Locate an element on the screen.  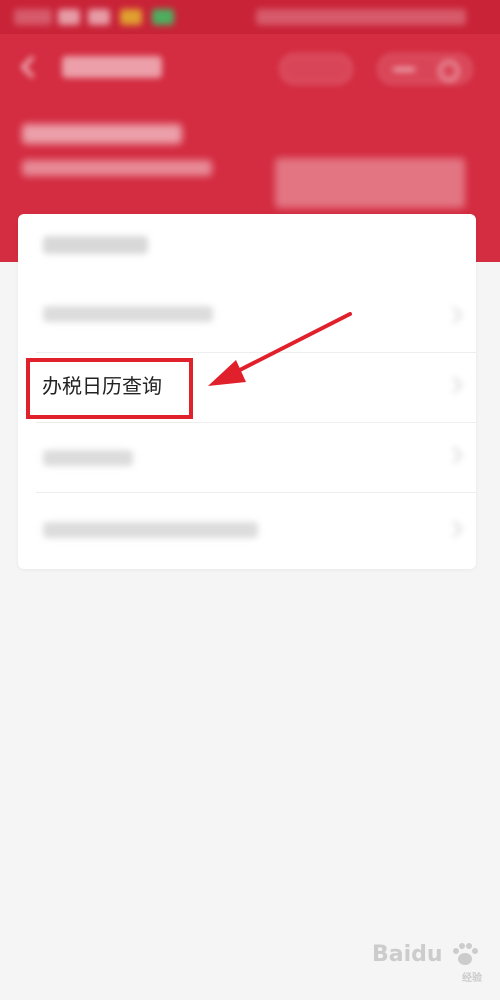
watermark: Baidu 经验 is located at coordinates (427, 963).